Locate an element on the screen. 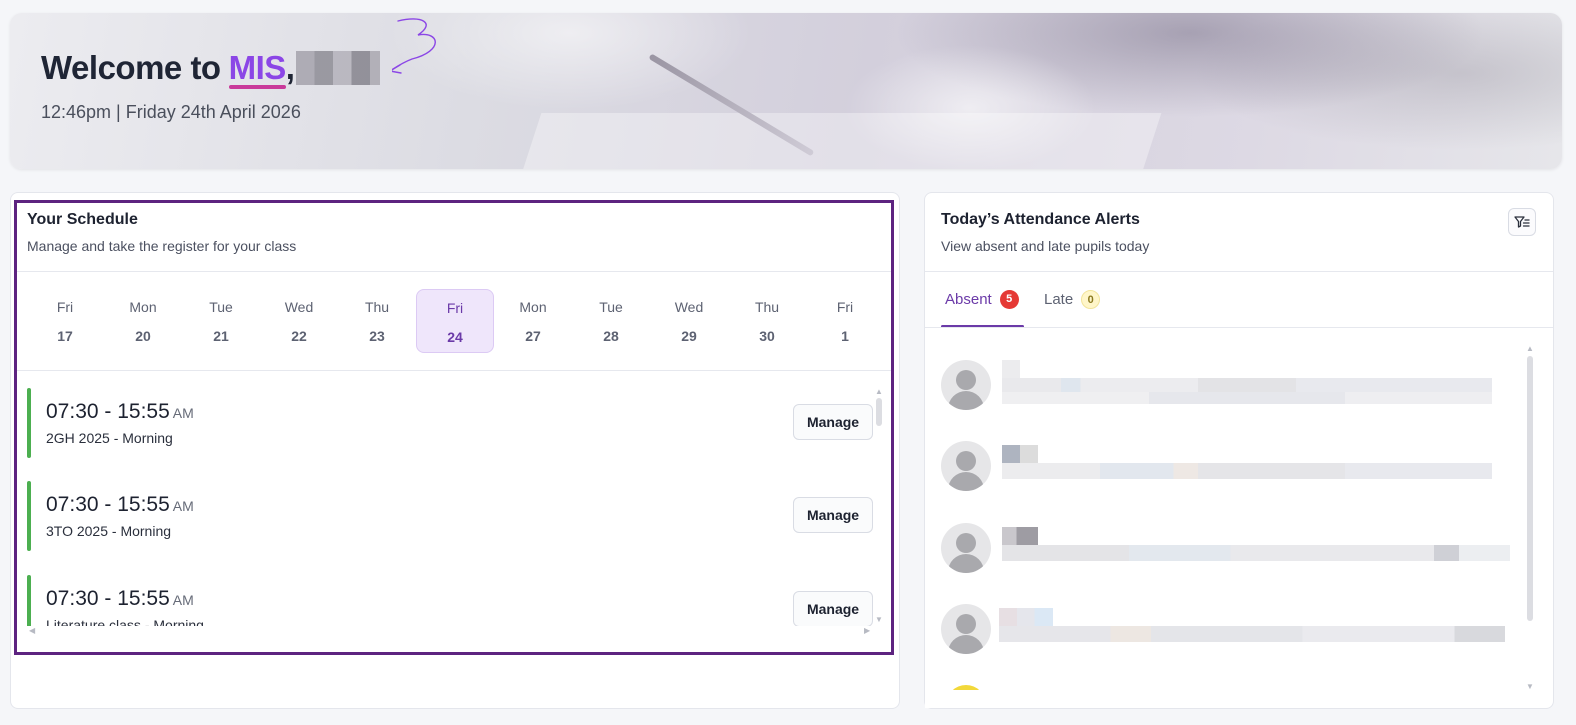 This screenshot has width=1576, height=725. schedule-header-divider is located at coordinates (454, 271).